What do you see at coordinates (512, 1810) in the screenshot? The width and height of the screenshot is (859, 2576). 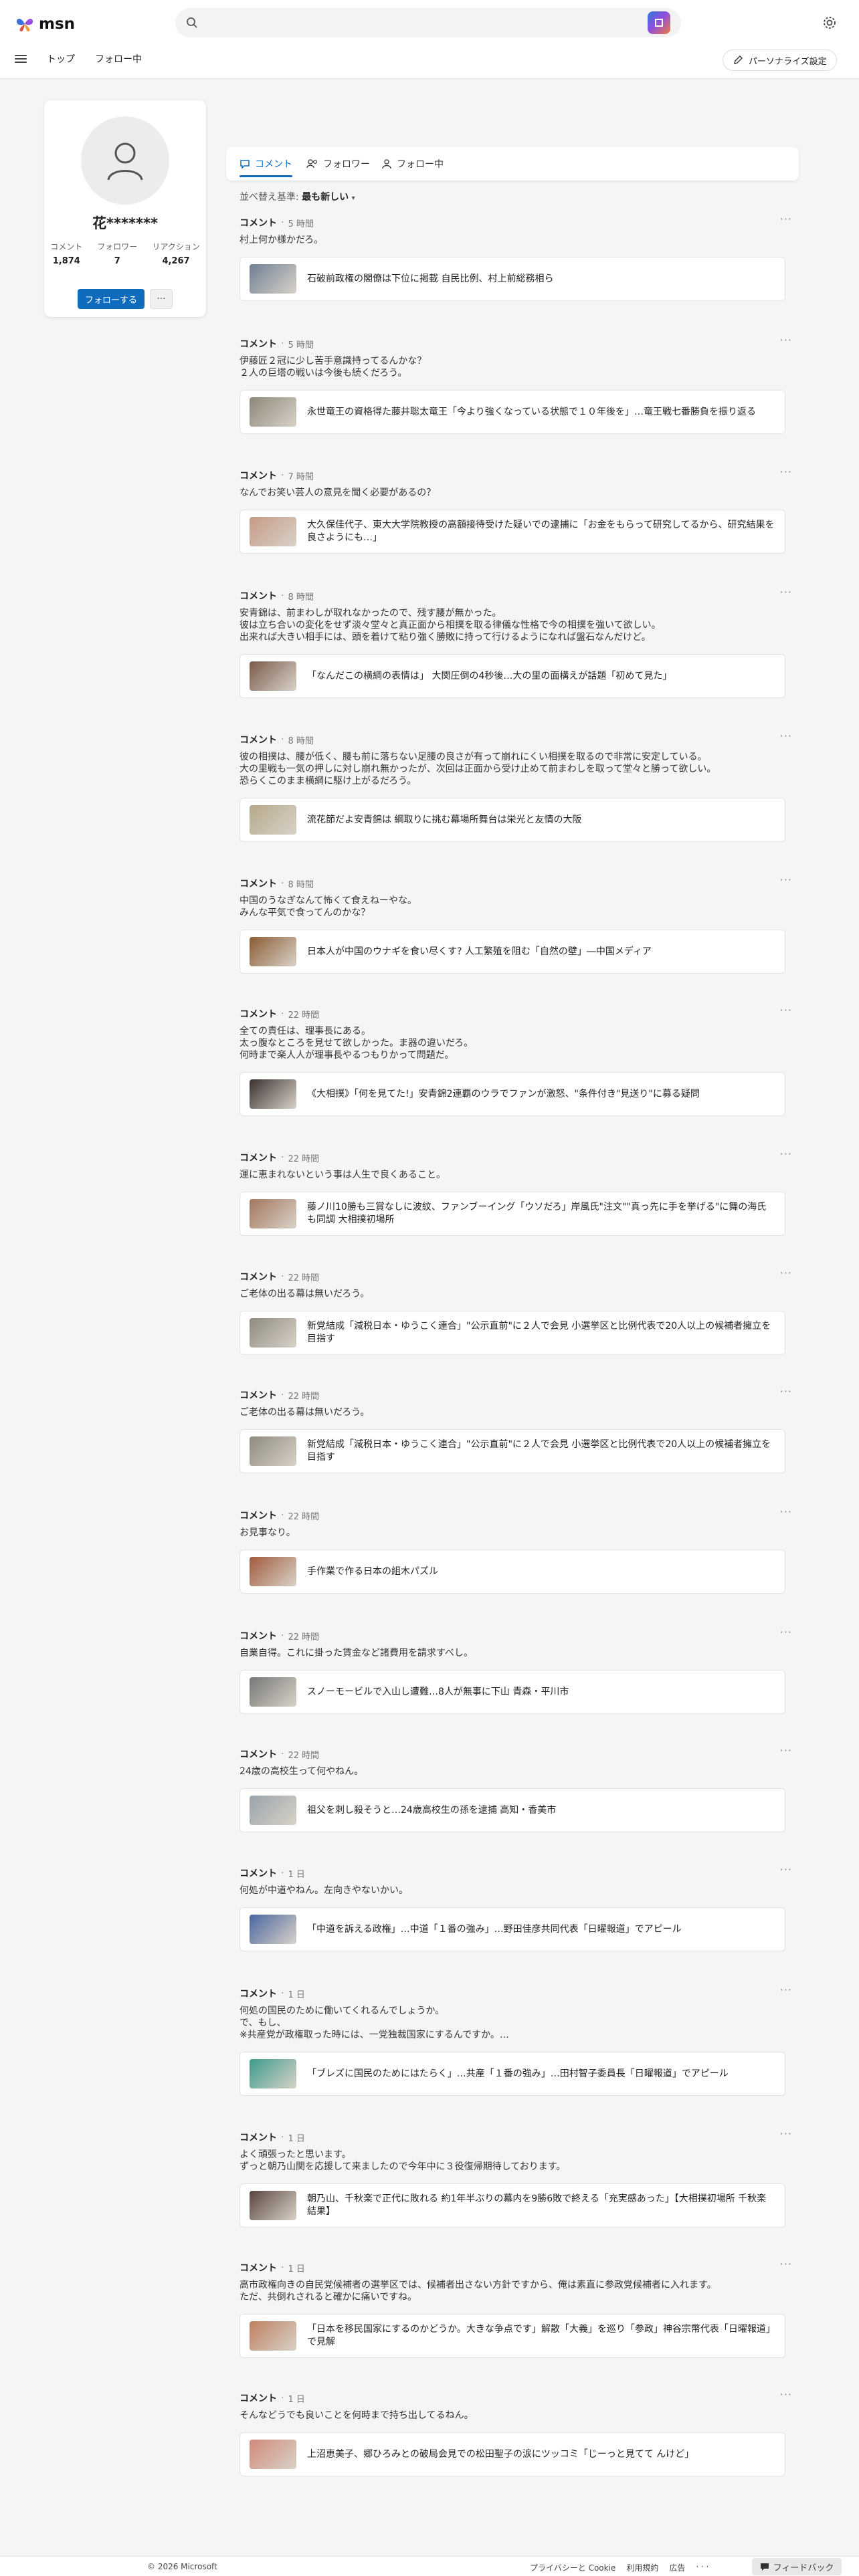 I see `article-link: 祖父を刺し殺そうと…24歳高校生の孫を逮捕 高知・香美市` at bounding box center [512, 1810].